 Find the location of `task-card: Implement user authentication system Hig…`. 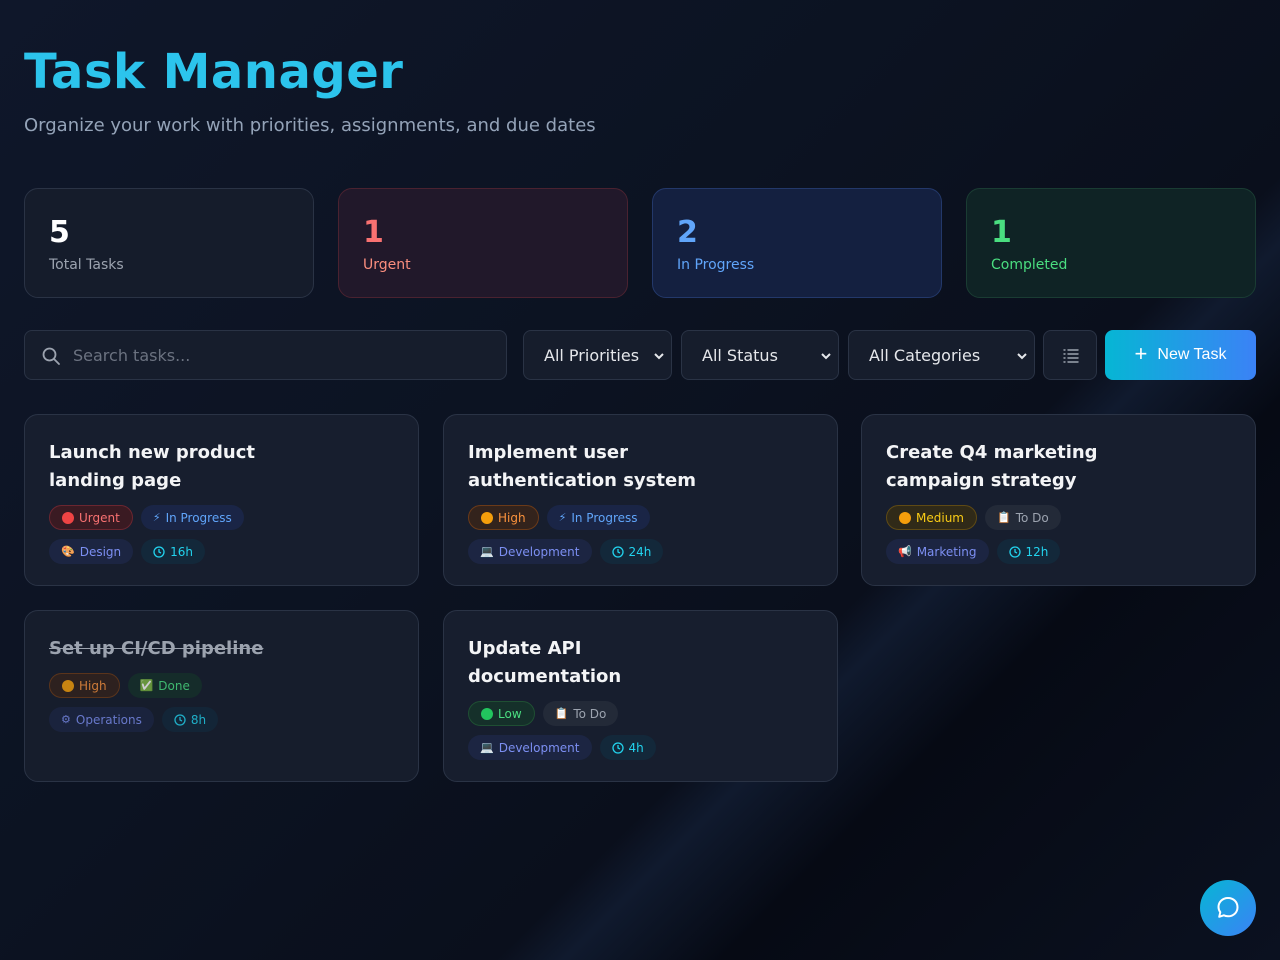

task-card: Implement user authentication system Hig… is located at coordinates (640, 500).